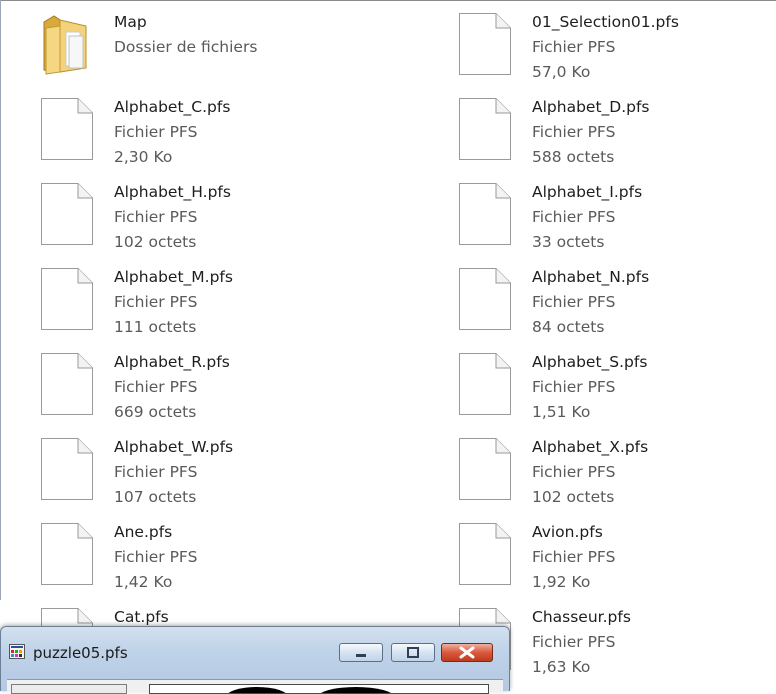  I want to click on file-details: Alphabet_N.pfs Fichier PFS 84 octets, so click(590, 302).